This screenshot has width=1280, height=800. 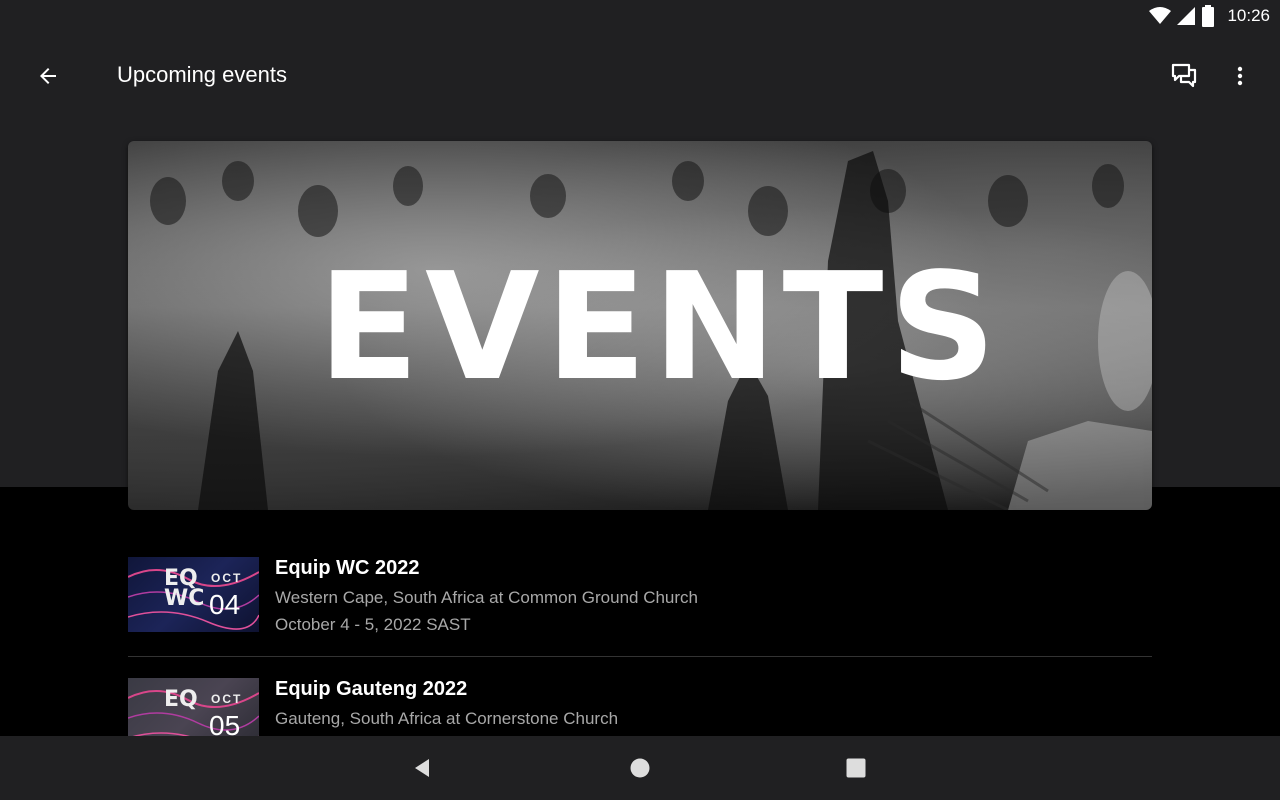 I want to click on more-vert-icon, so click(x=1240, y=76).